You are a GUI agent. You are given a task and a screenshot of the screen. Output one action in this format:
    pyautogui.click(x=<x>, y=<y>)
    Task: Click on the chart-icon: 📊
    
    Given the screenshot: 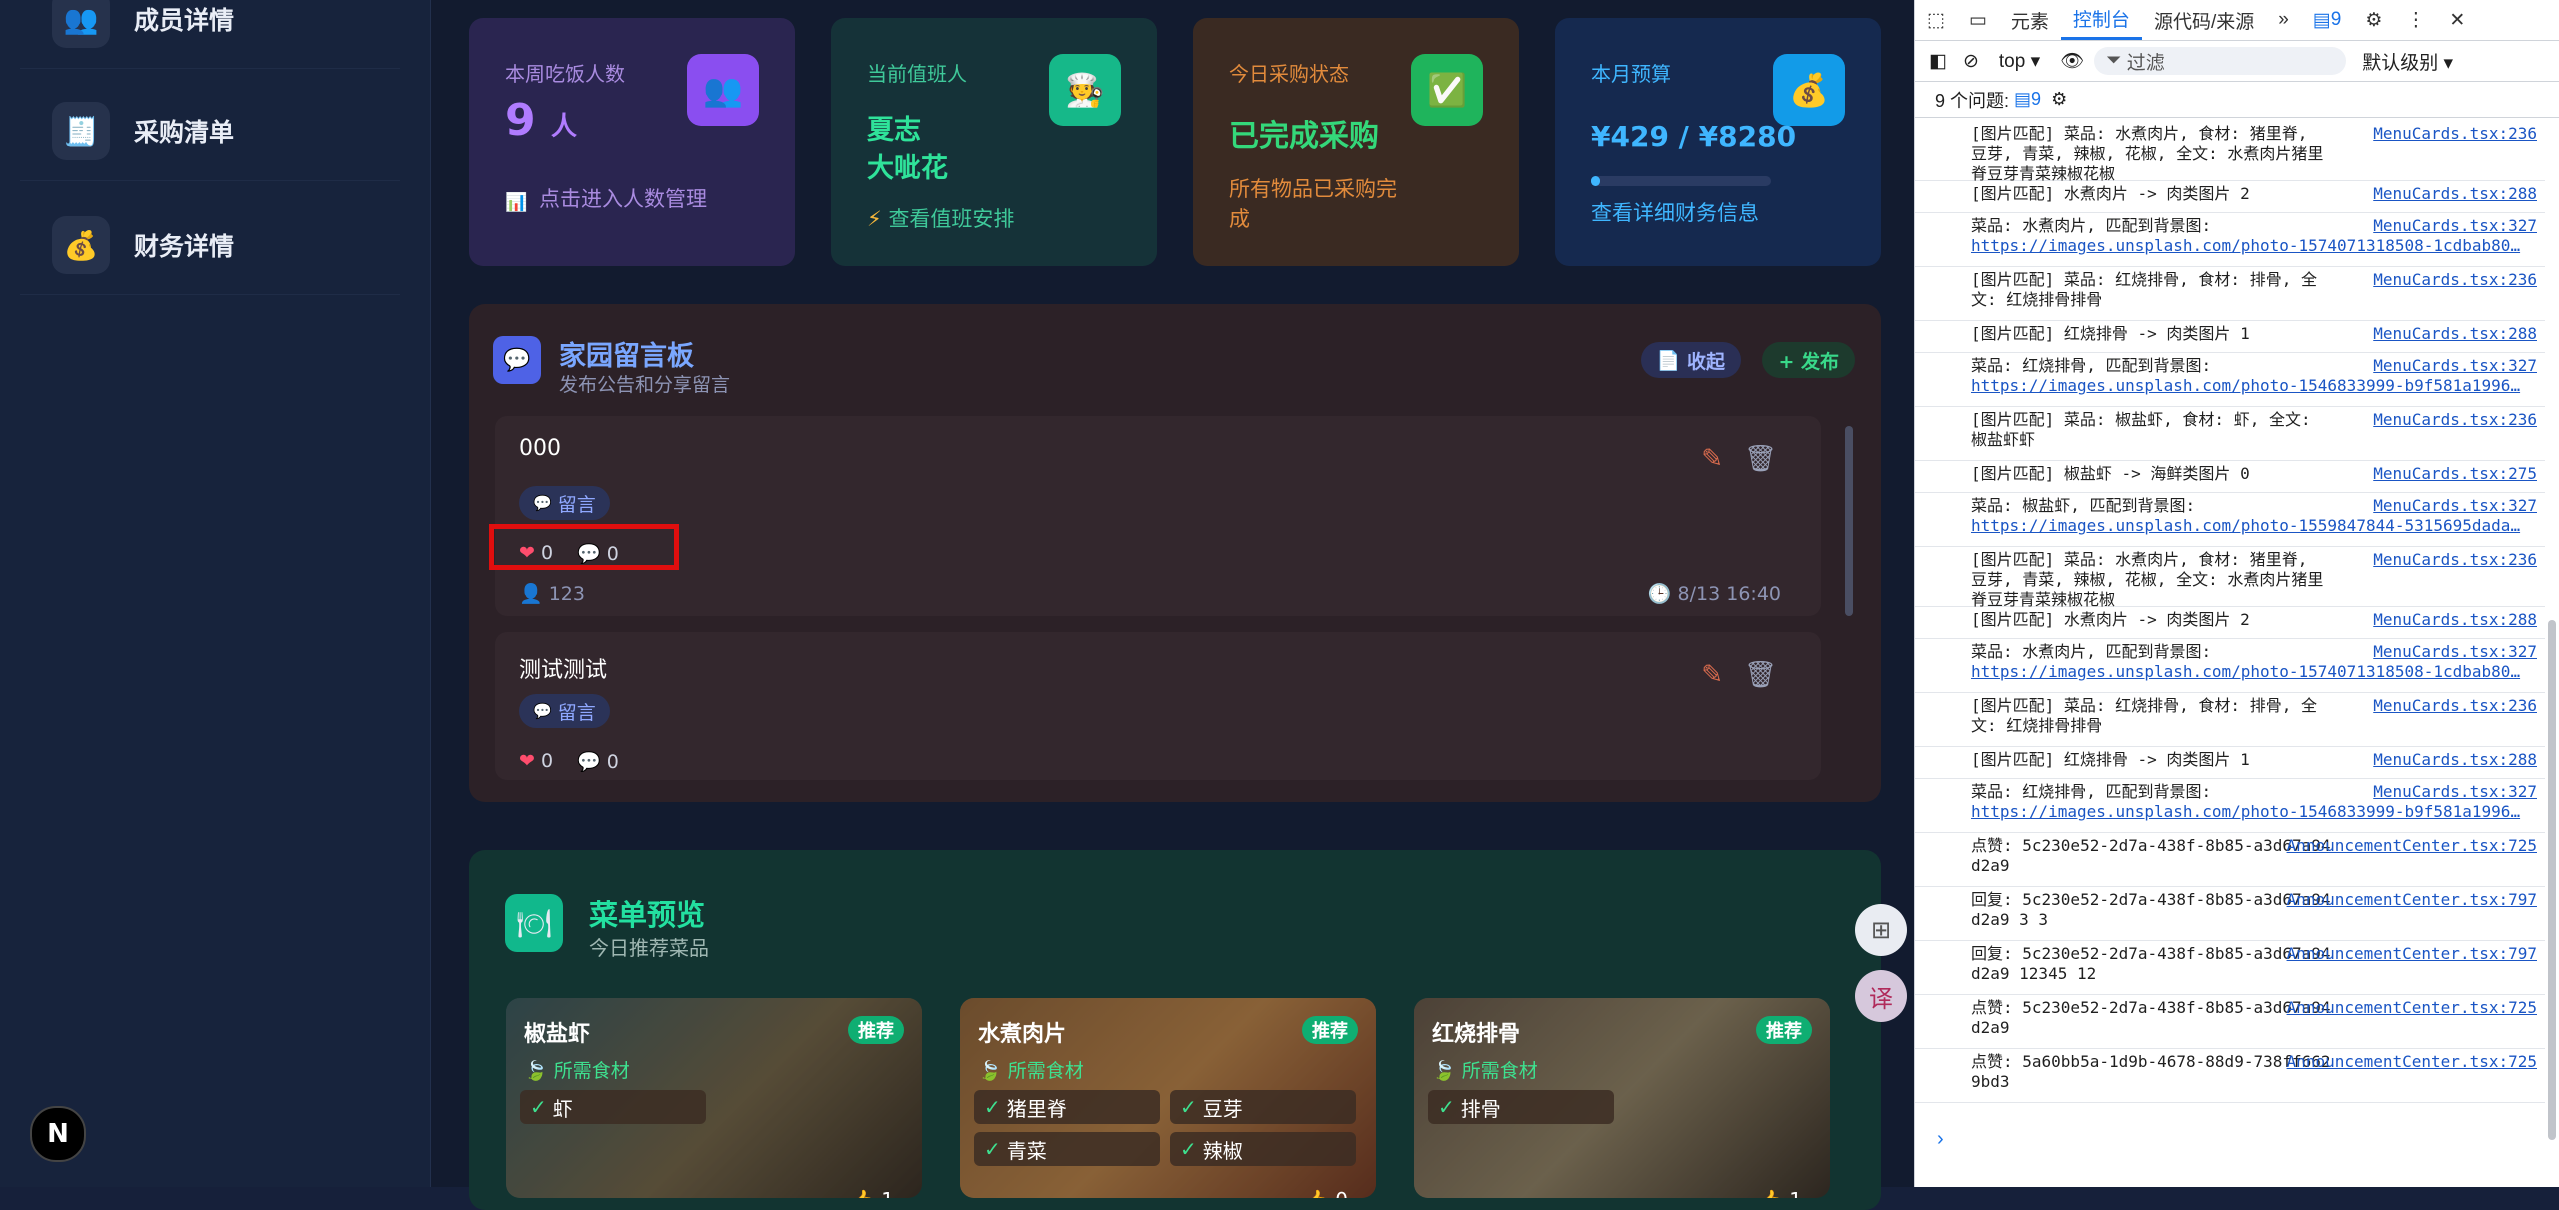 What is the action you would take?
    pyautogui.click(x=516, y=202)
    